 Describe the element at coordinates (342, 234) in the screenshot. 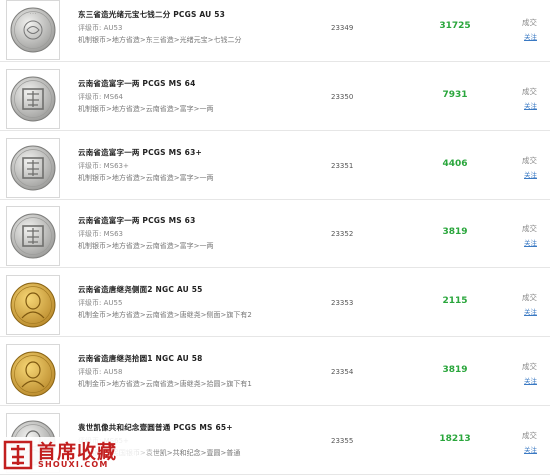

I see `lot-number: 23352` at that location.